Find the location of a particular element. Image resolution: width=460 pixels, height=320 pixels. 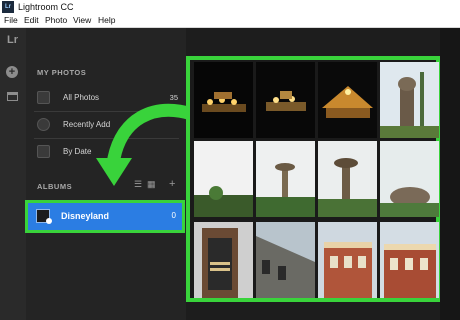

photo-icon is located at coordinates (43, 97).